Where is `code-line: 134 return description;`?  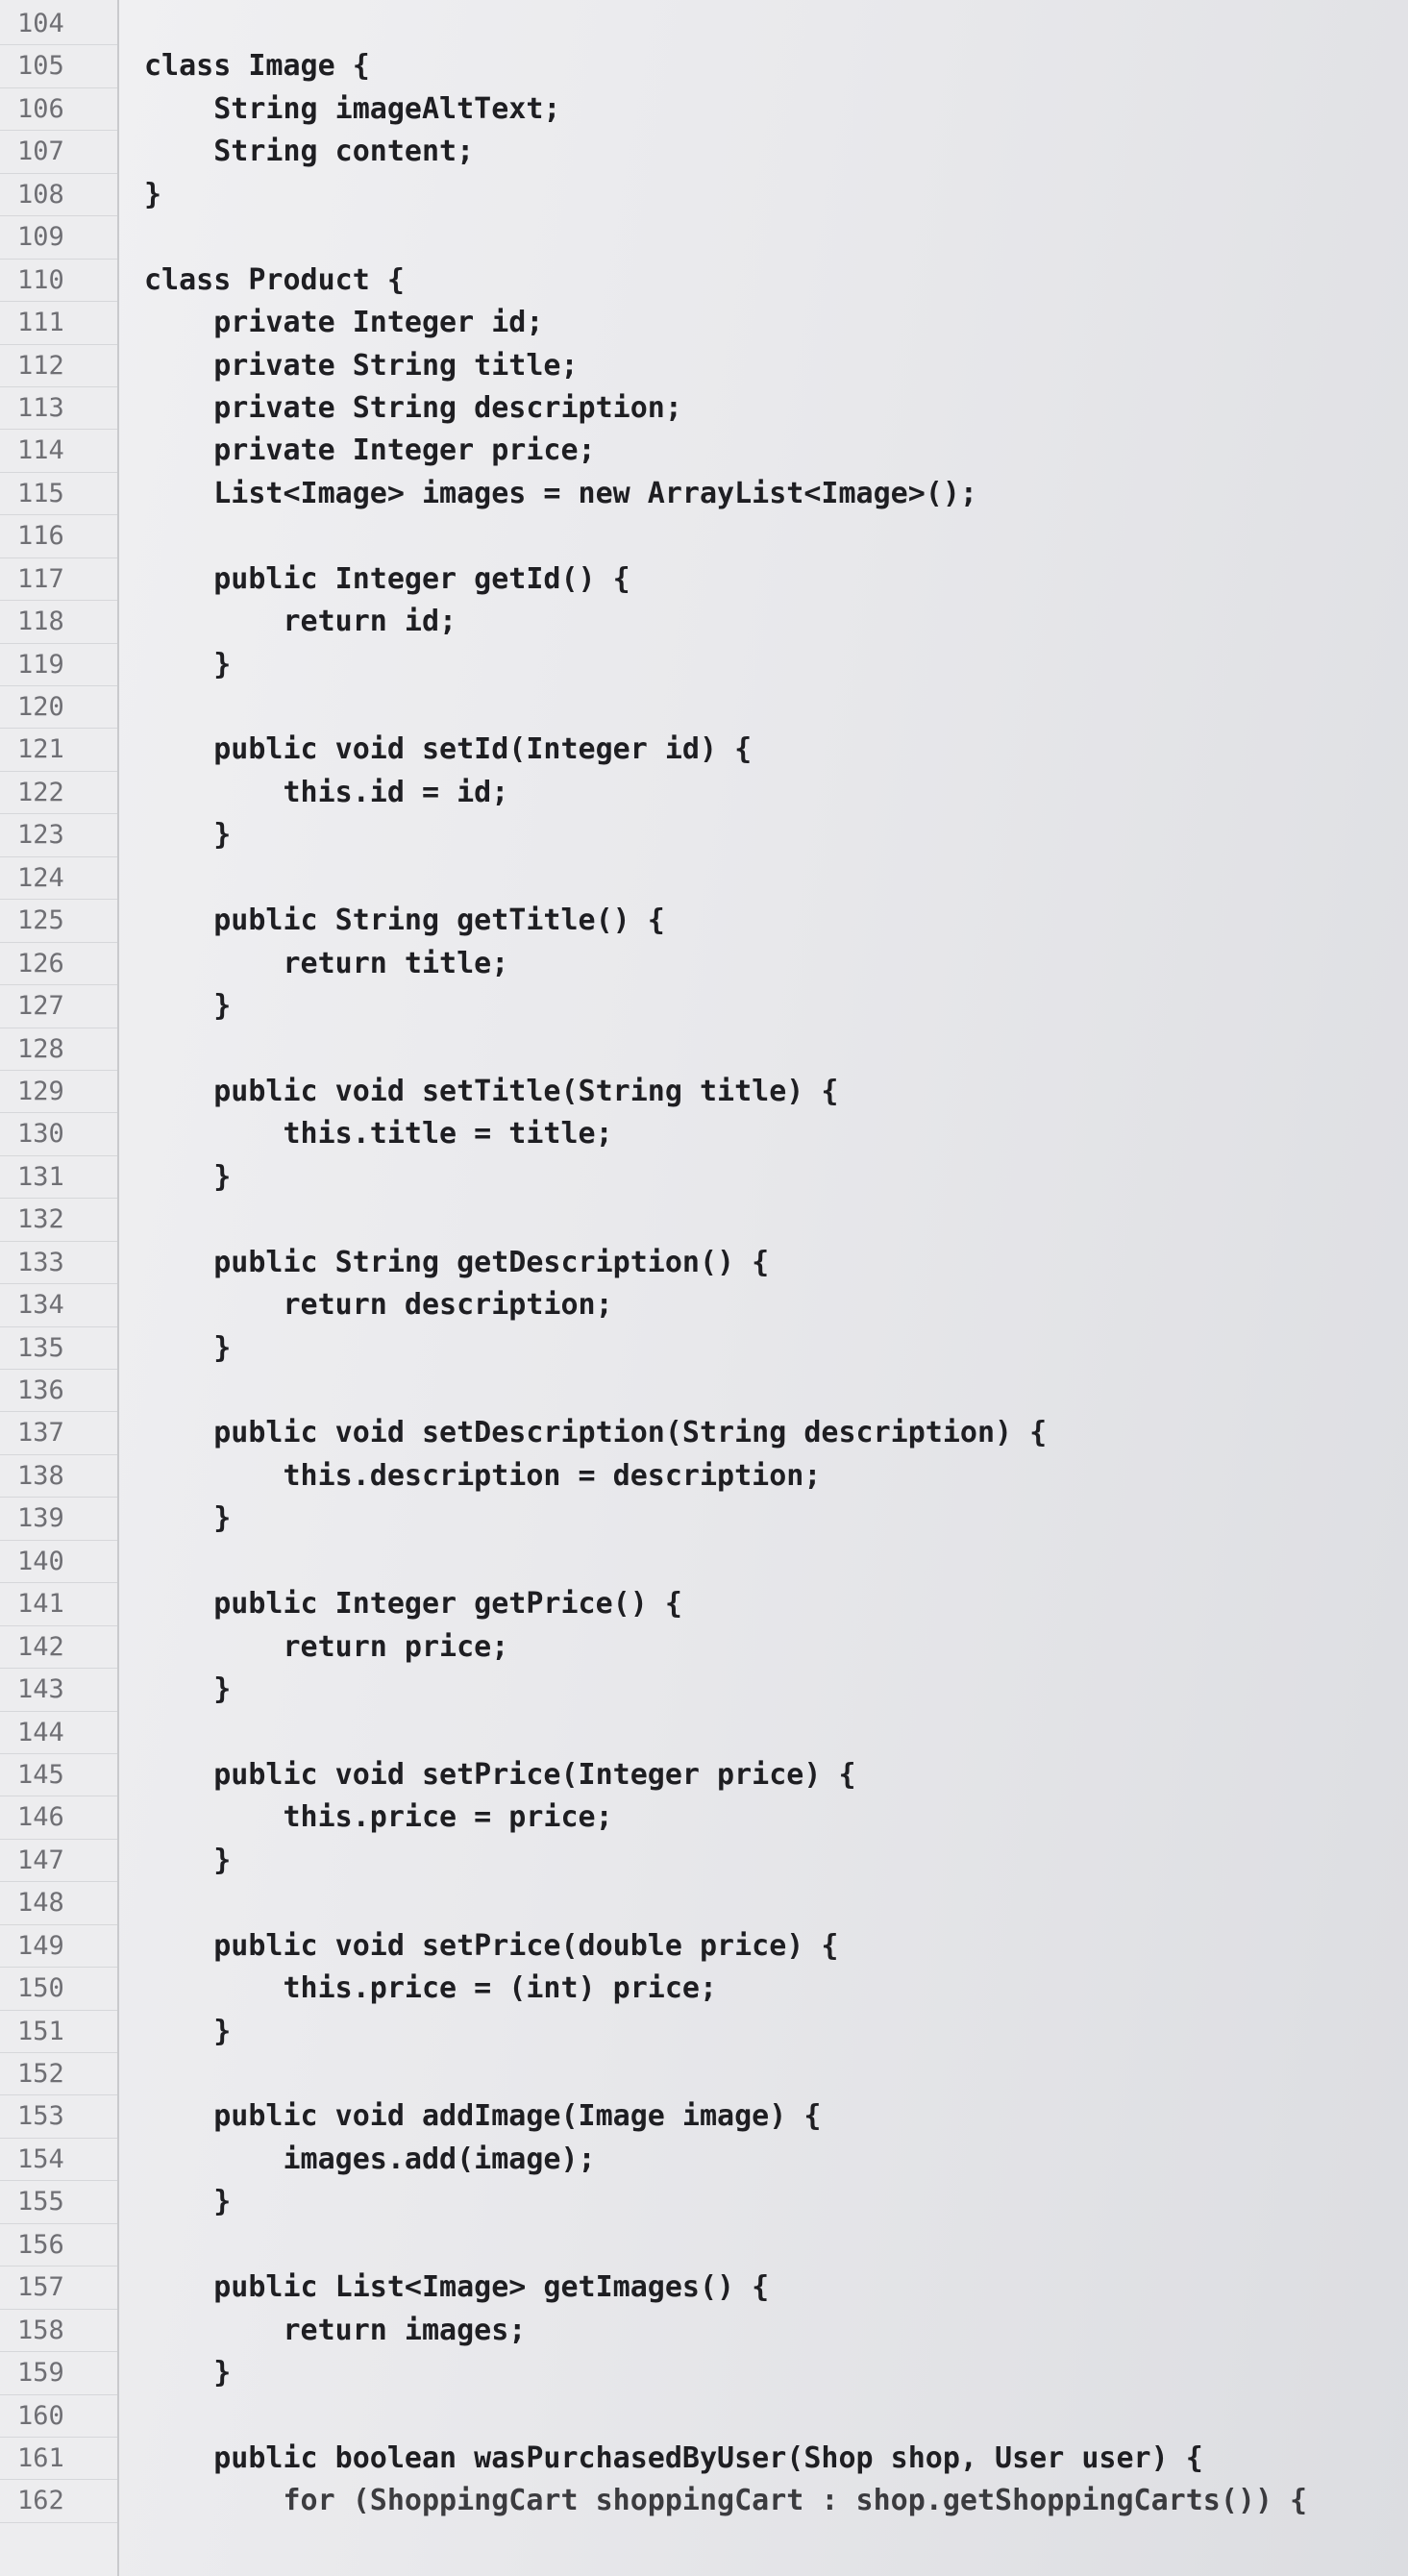
code-line: 134 return description; is located at coordinates (704, 1306).